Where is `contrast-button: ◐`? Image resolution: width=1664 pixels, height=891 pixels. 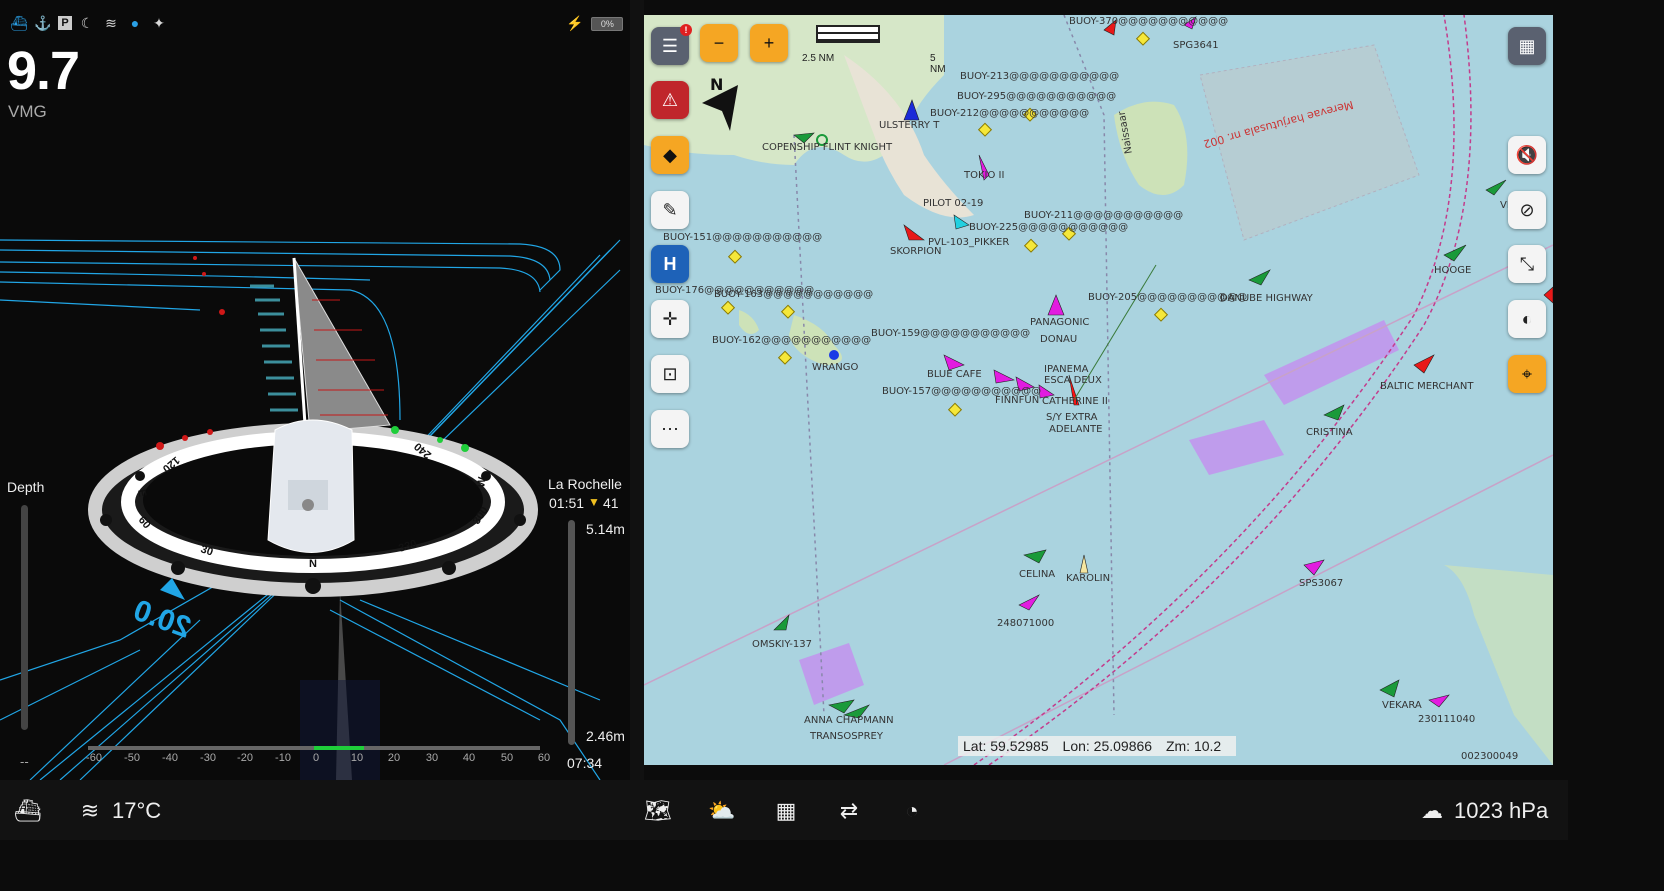 contrast-button: ◐ is located at coordinates (1527, 319).